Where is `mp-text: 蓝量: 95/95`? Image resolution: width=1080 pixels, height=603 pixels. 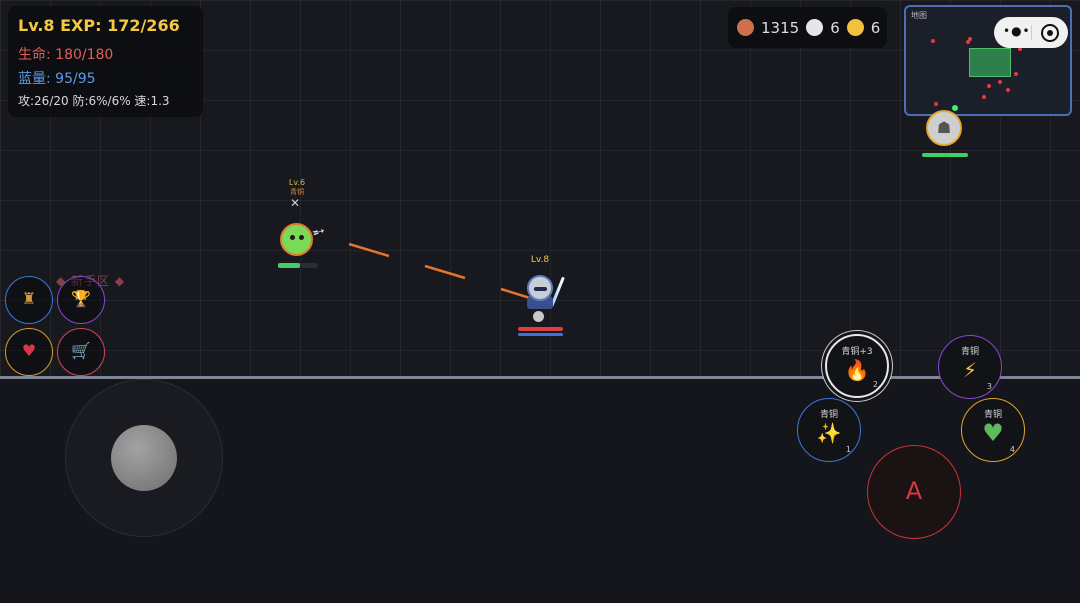
mp-text: 蓝量: 95/95 is located at coordinates (57, 79).